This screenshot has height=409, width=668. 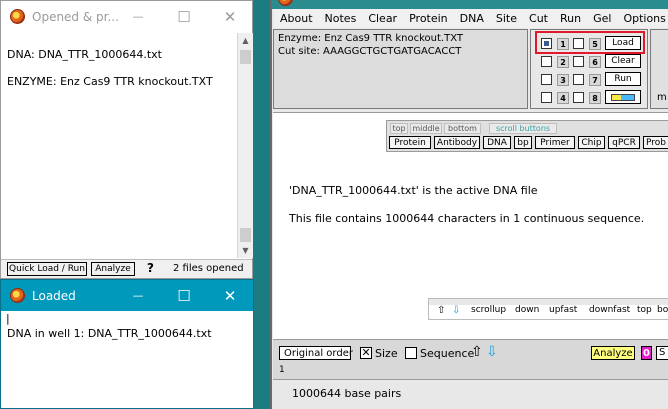 What do you see at coordinates (470, 4) in the screenshot?
I see `main-window-top-strip` at bounding box center [470, 4].